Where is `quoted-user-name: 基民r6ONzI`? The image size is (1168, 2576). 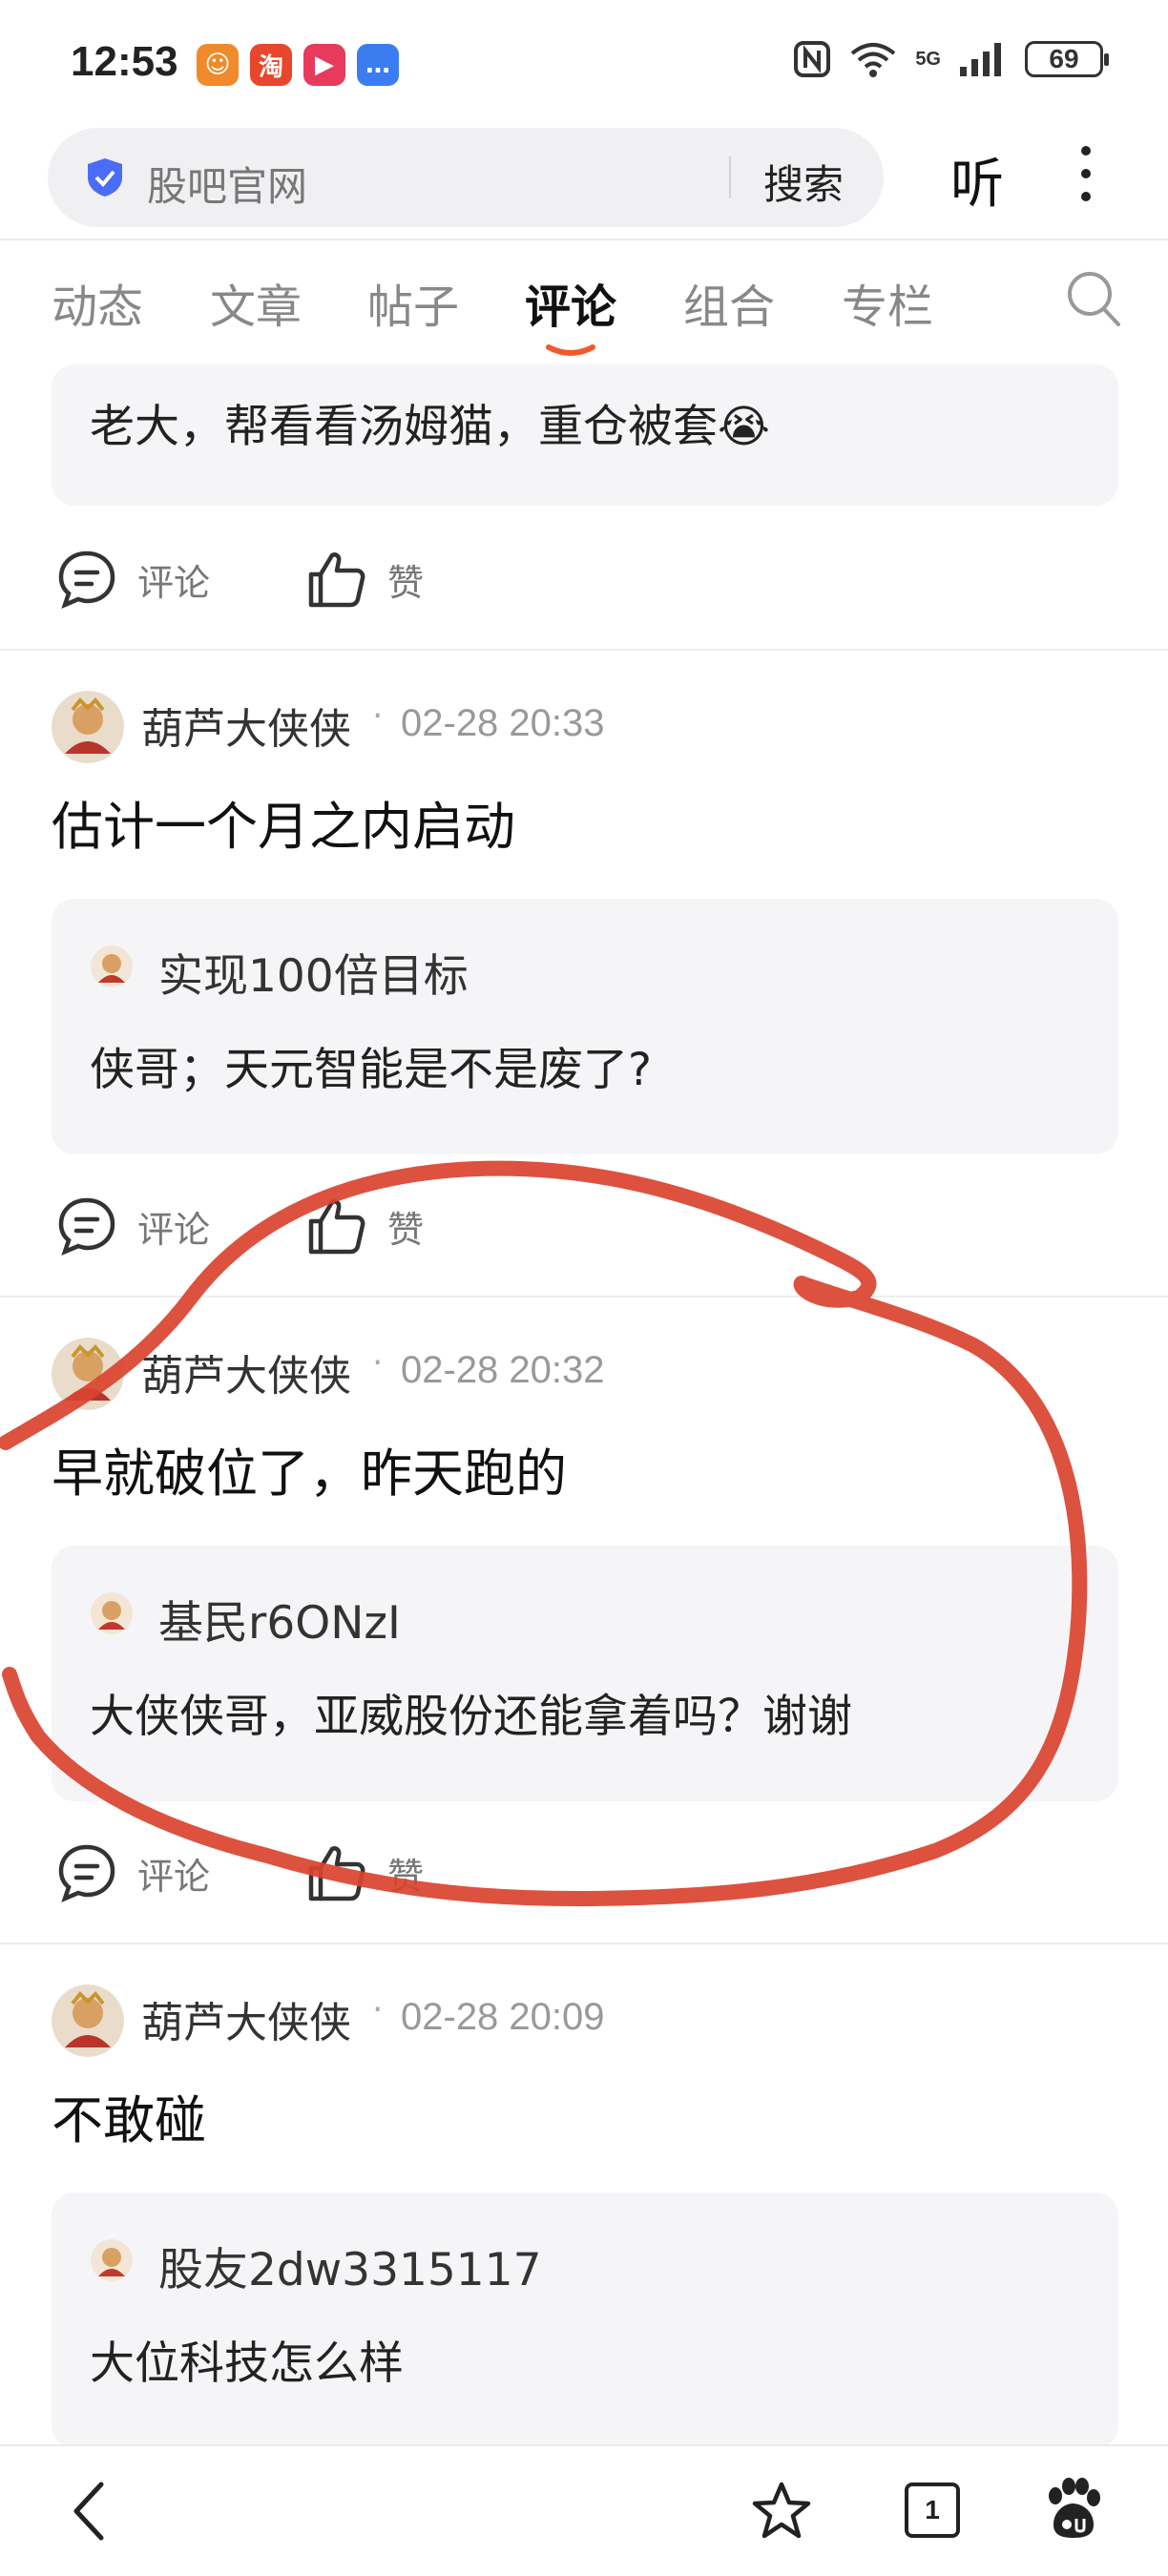
quoted-user-name: 基民r6ONzI is located at coordinates (279, 1619).